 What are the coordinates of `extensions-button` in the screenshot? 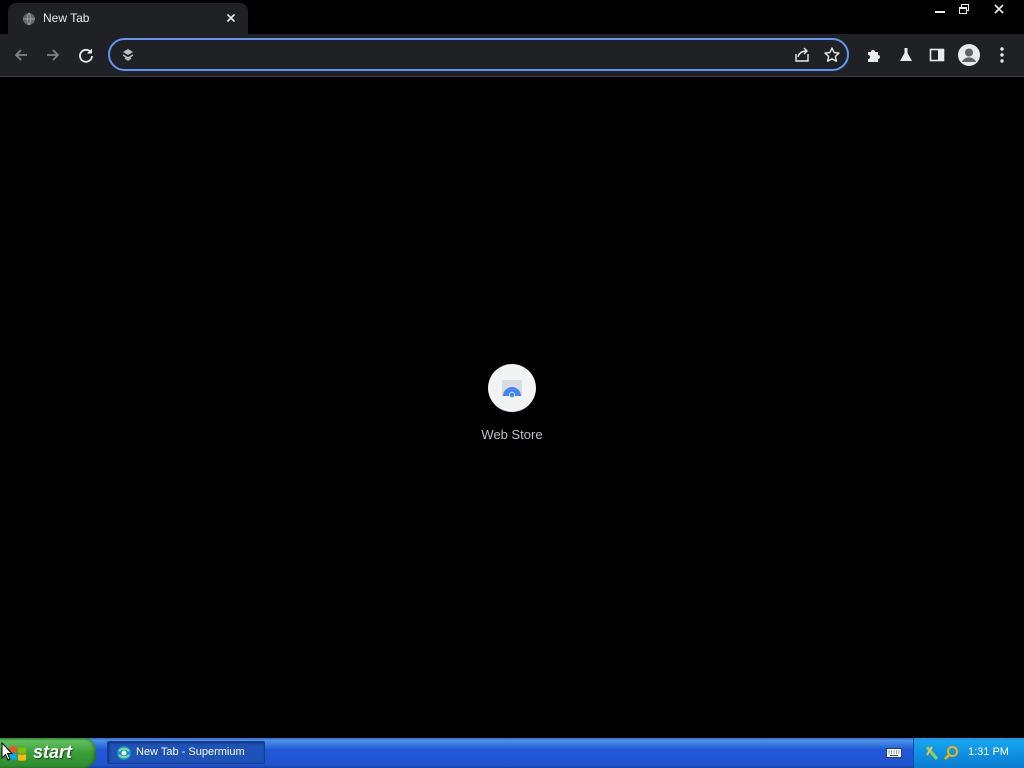 It's located at (874, 55).